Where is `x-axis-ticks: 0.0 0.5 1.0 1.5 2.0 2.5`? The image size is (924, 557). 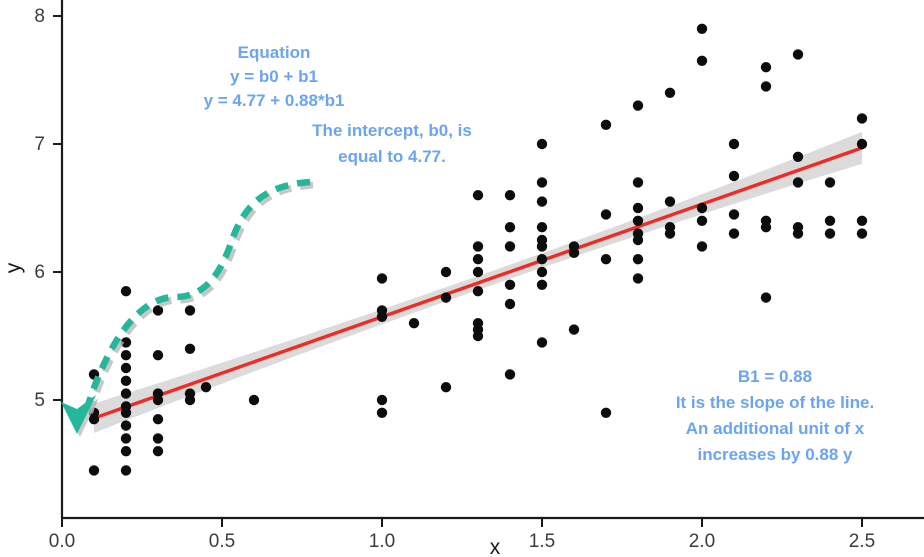 x-axis-ticks: 0.0 0.5 1.0 1.5 2.0 2.5 is located at coordinates (462, 535).